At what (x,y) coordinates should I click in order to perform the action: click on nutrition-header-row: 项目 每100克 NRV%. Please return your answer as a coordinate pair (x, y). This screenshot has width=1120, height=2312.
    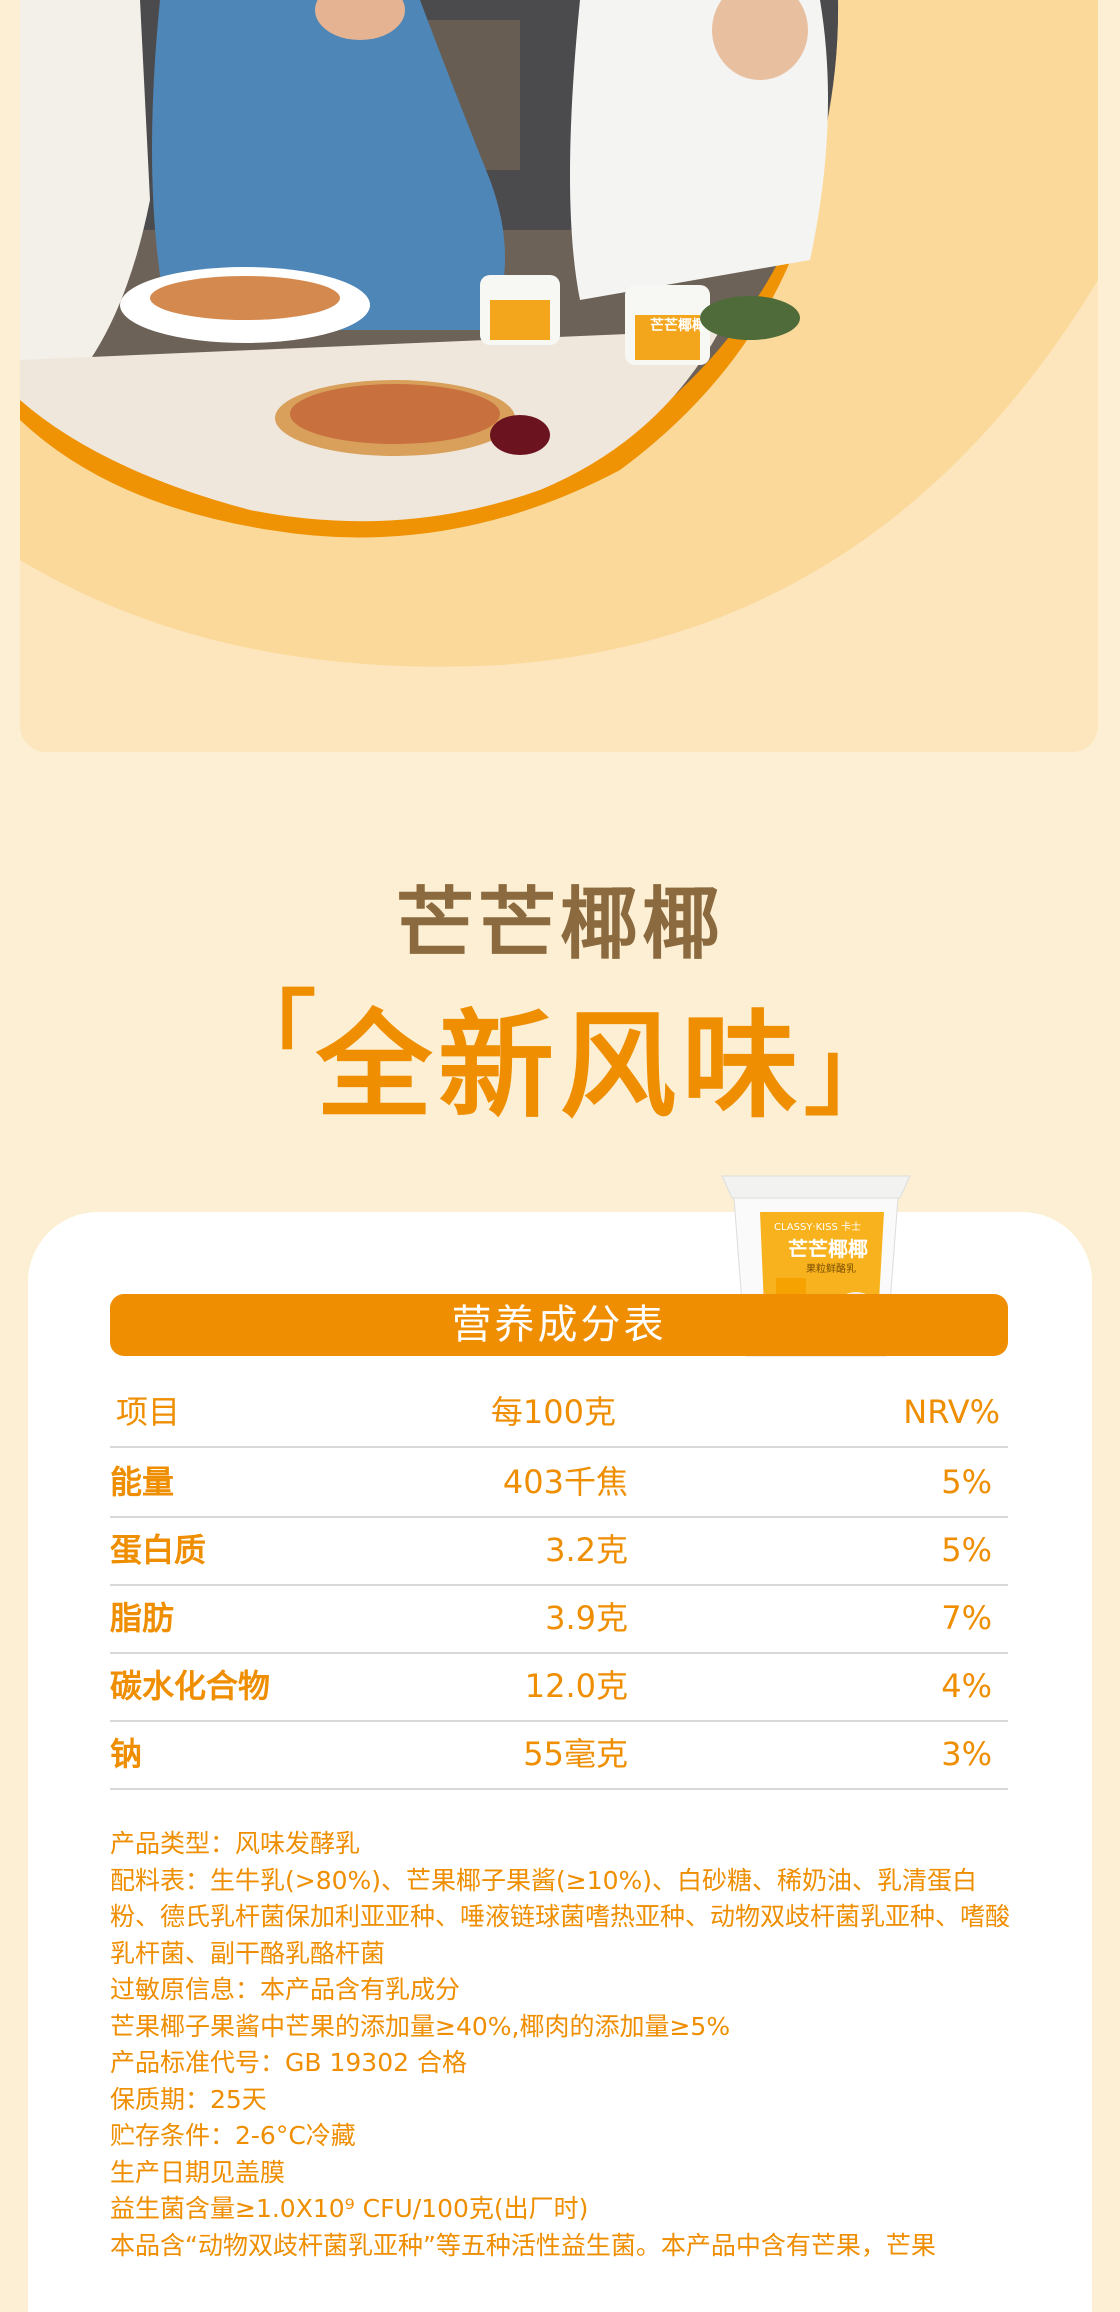
    Looking at the image, I should click on (559, 1413).